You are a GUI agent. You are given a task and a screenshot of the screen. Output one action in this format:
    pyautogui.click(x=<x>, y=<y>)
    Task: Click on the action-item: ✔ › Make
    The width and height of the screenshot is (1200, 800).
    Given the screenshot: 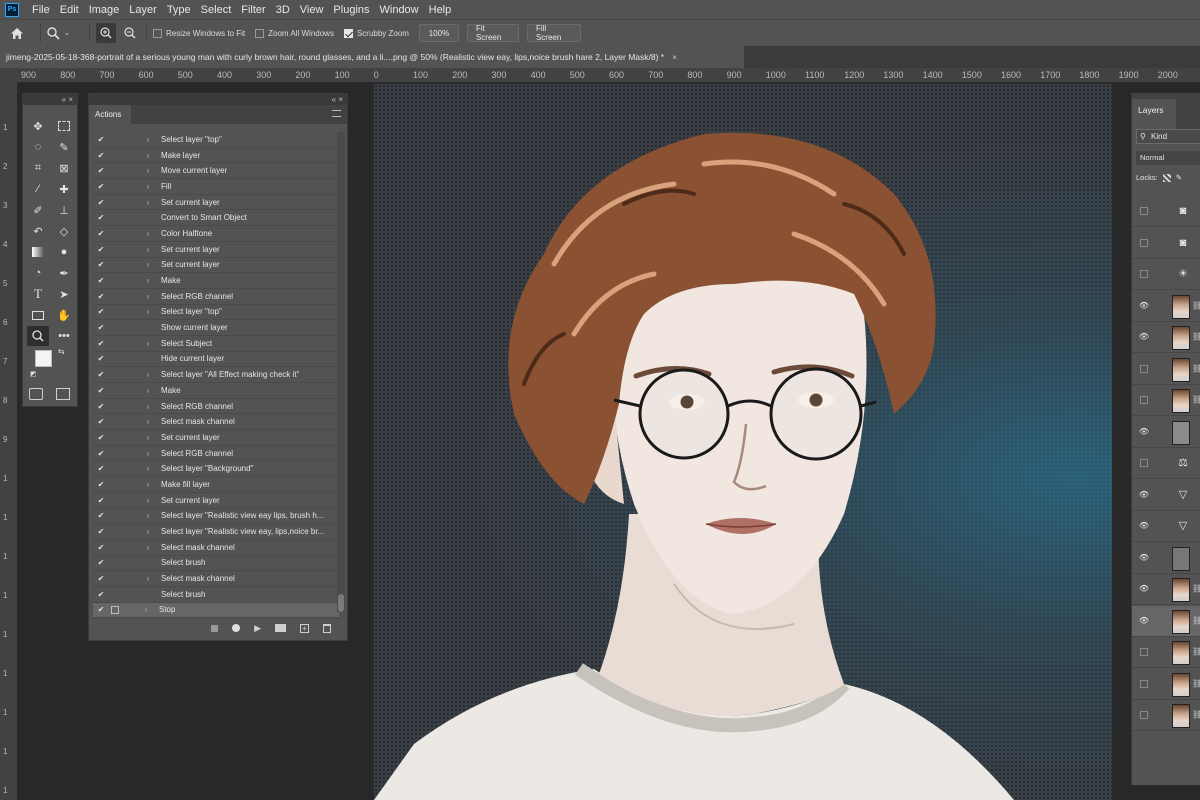 What is the action you would take?
    pyautogui.click(x=216, y=281)
    